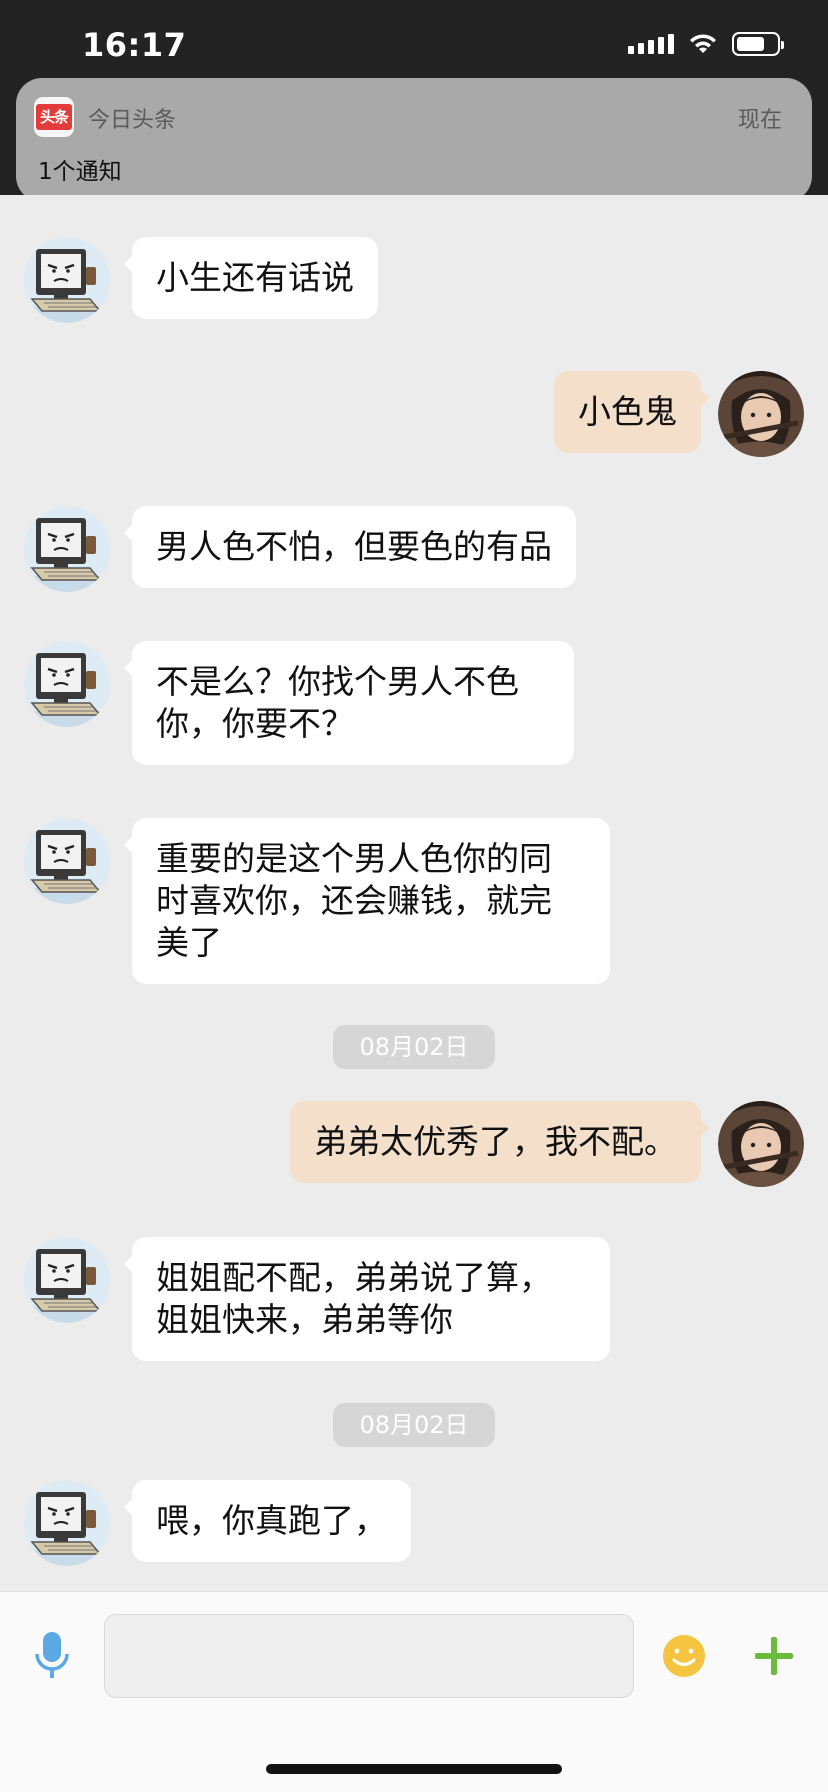  What do you see at coordinates (255, 723) in the screenshot?
I see `message-text-line: 你，你要不？` at bounding box center [255, 723].